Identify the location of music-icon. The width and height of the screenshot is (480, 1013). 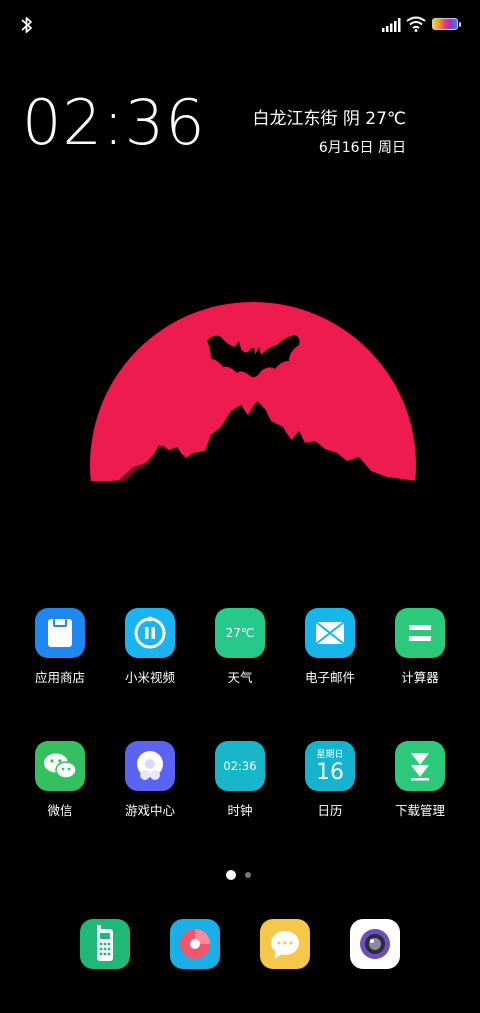
(195, 944).